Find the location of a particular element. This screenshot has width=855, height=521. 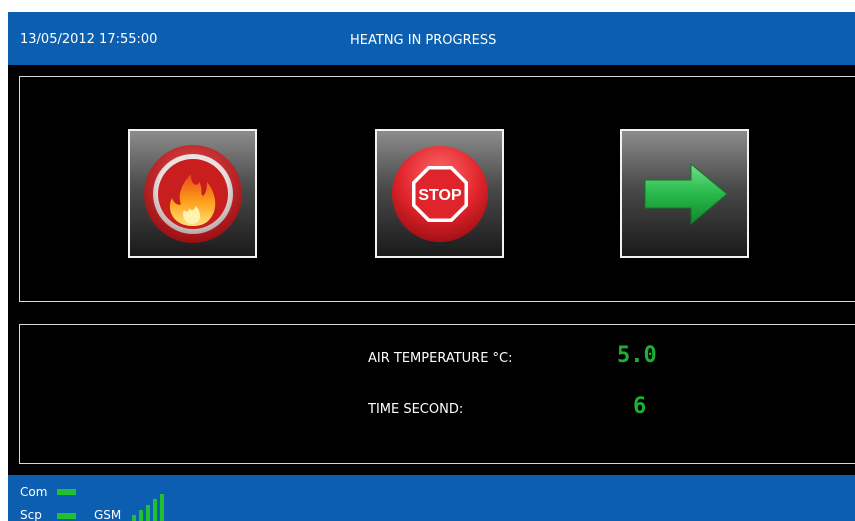

right-arrow-icon is located at coordinates (686, 193).